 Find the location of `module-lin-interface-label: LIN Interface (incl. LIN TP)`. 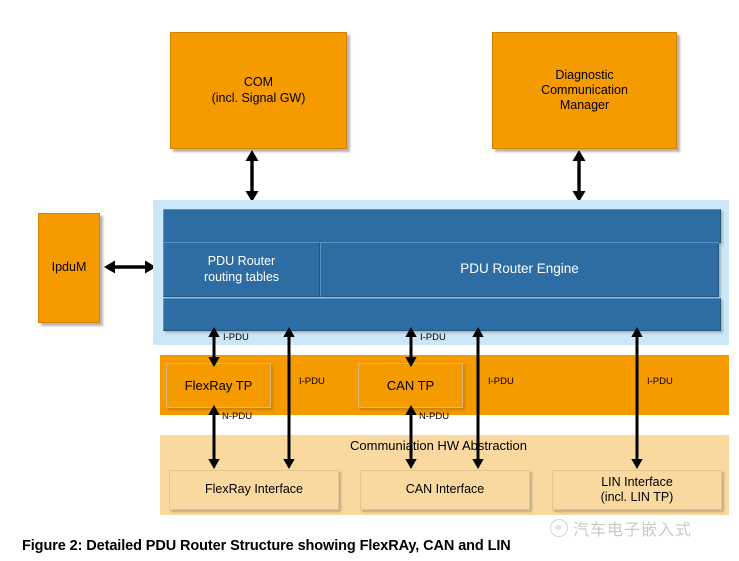

module-lin-interface-label: LIN Interface (incl. LIN TP) is located at coordinates (637, 489).